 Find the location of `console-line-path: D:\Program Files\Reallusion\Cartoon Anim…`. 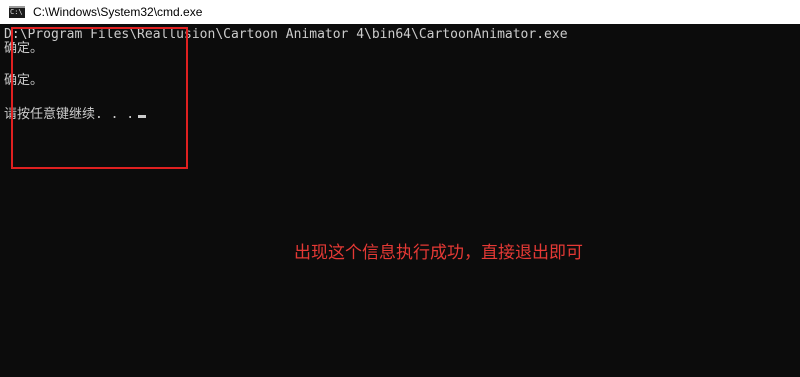

console-line-path: D:\Program Files\Reallusion\Cartoon Anim… is located at coordinates (286, 34).